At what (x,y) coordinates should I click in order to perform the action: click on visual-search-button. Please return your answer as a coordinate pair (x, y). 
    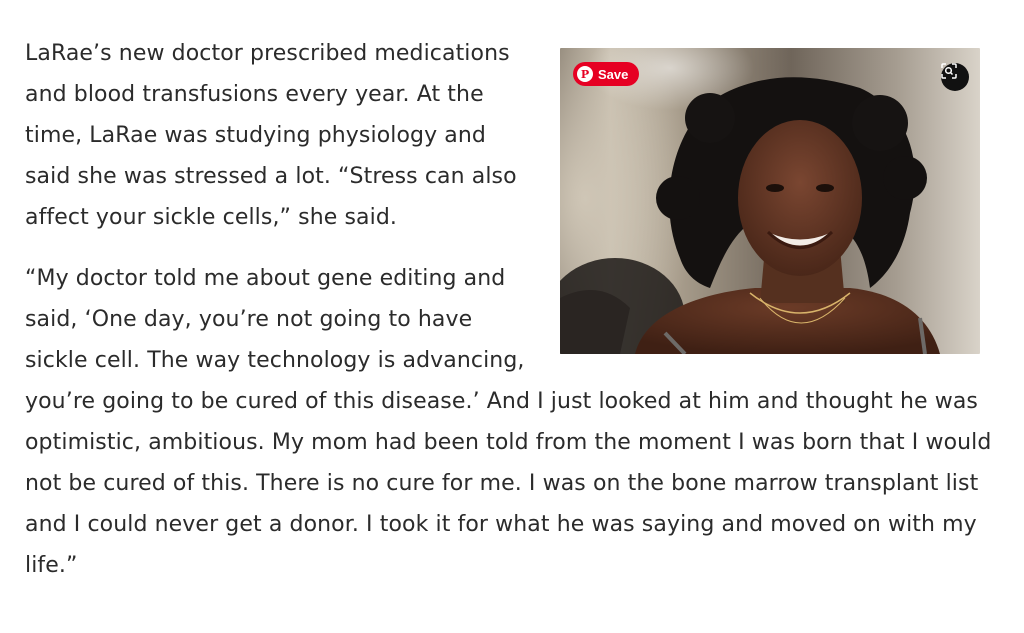
    Looking at the image, I should click on (955, 77).